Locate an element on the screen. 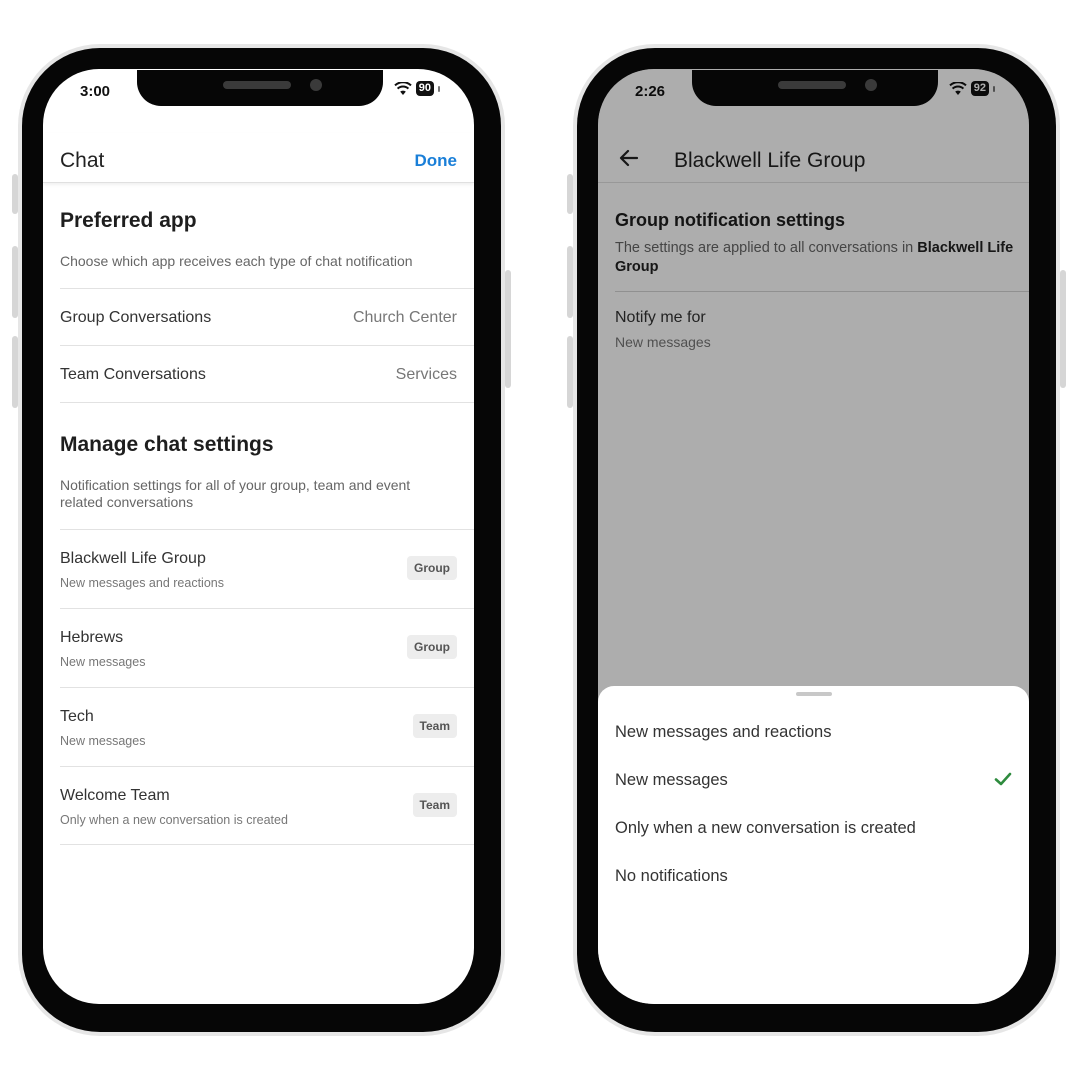  manage-chat-heading: Manage chat settings is located at coordinates (167, 444).